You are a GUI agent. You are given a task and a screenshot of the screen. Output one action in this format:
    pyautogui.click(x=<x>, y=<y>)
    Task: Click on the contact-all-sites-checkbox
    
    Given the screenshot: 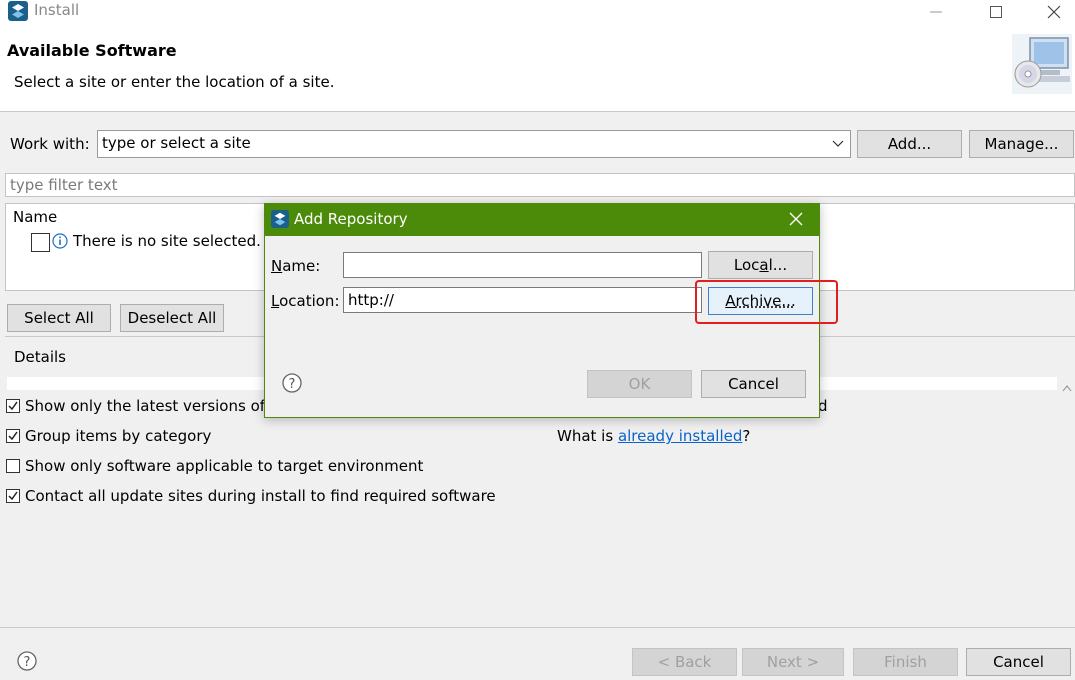 What is the action you would take?
    pyautogui.click(x=13, y=496)
    